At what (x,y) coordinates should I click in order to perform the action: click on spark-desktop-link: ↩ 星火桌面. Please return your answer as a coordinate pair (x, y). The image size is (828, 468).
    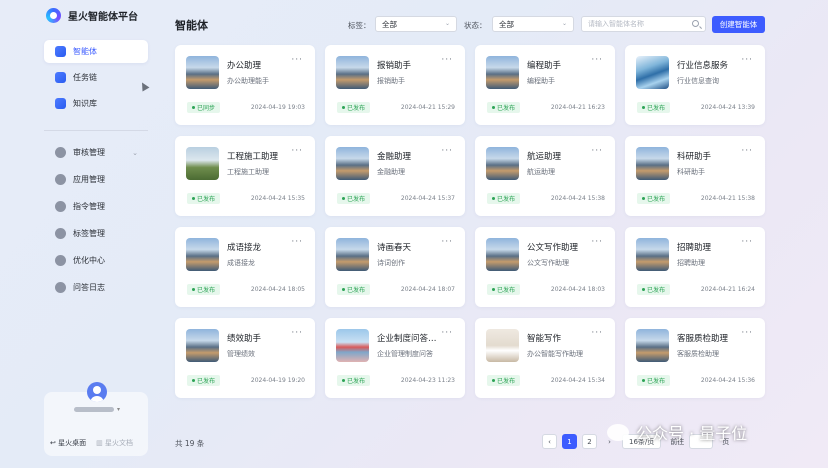
    Looking at the image, I should click on (68, 443).